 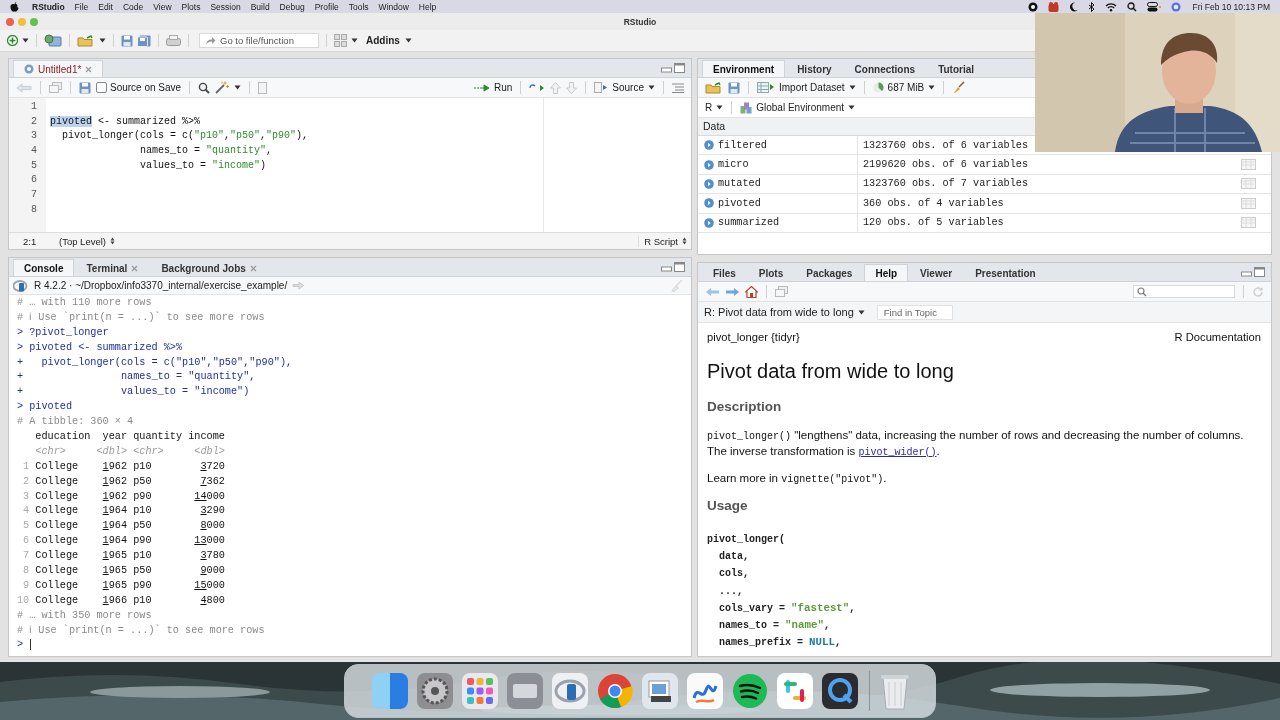 I want to click on source-on-save-checkbox: Source on Save, so click(x=139, y=87).